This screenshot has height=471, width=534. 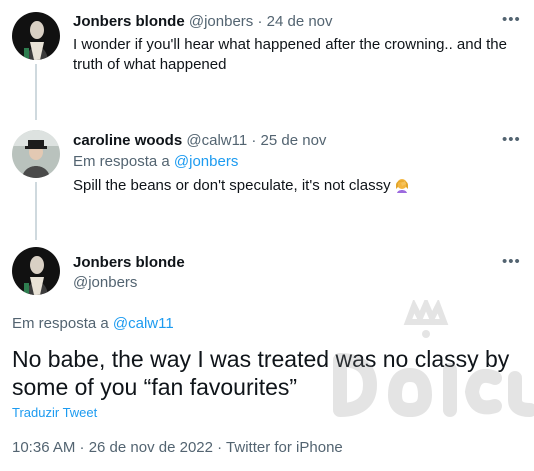 What do you see at coordinates (216, 140) in the screenshot?
I see `username: @calw11` at bounding box center [216, 140].